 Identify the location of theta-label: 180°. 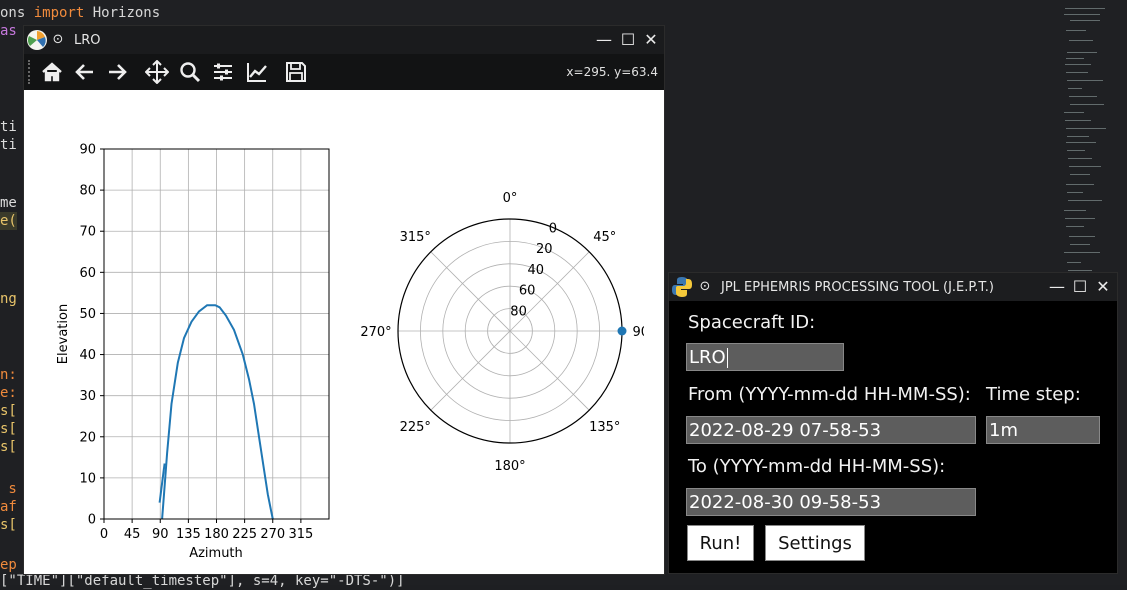
(509, 466).